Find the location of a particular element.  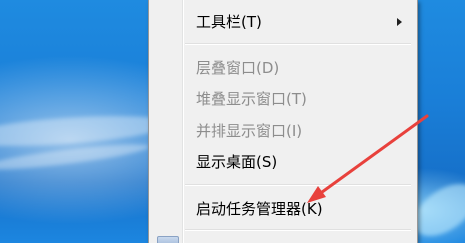

menu-item-label: 启动任务管理器(K) is located at coordinates (259, 209).